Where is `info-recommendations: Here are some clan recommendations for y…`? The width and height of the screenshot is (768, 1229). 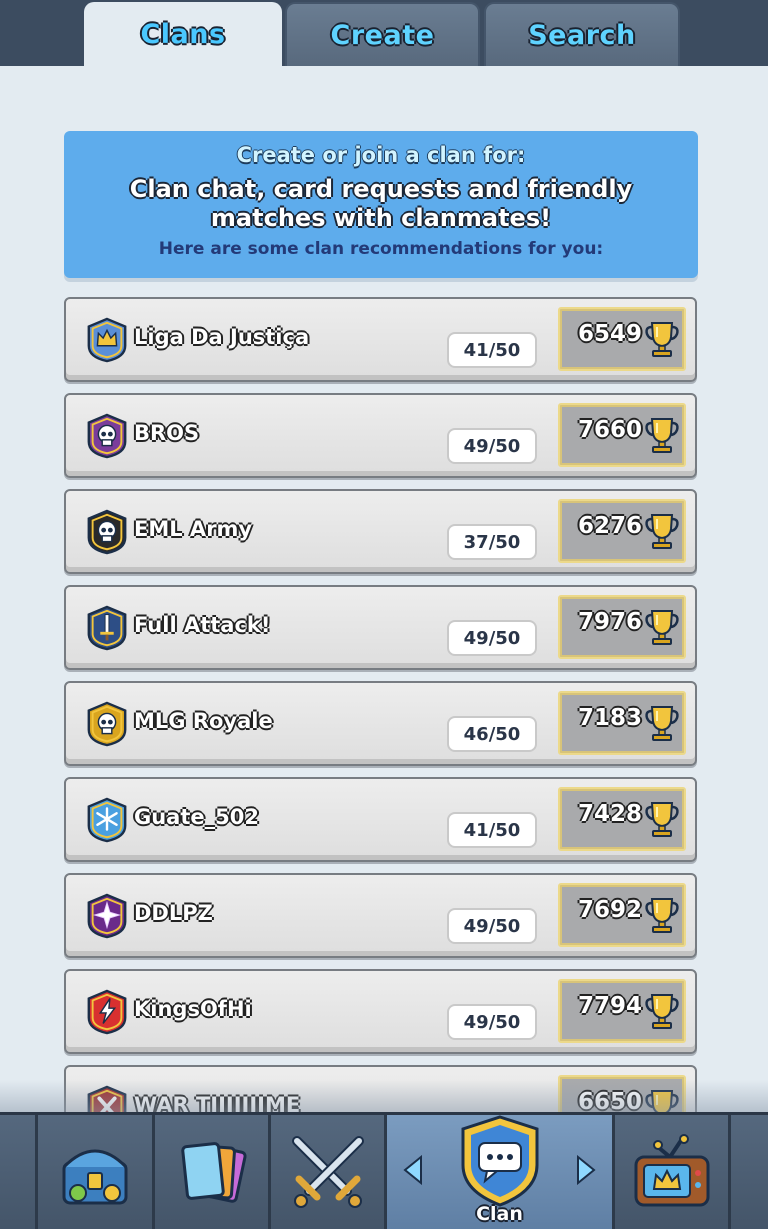
info-recommendations: Here are some clan recommendations for y… is located at coordinates (381, 249).